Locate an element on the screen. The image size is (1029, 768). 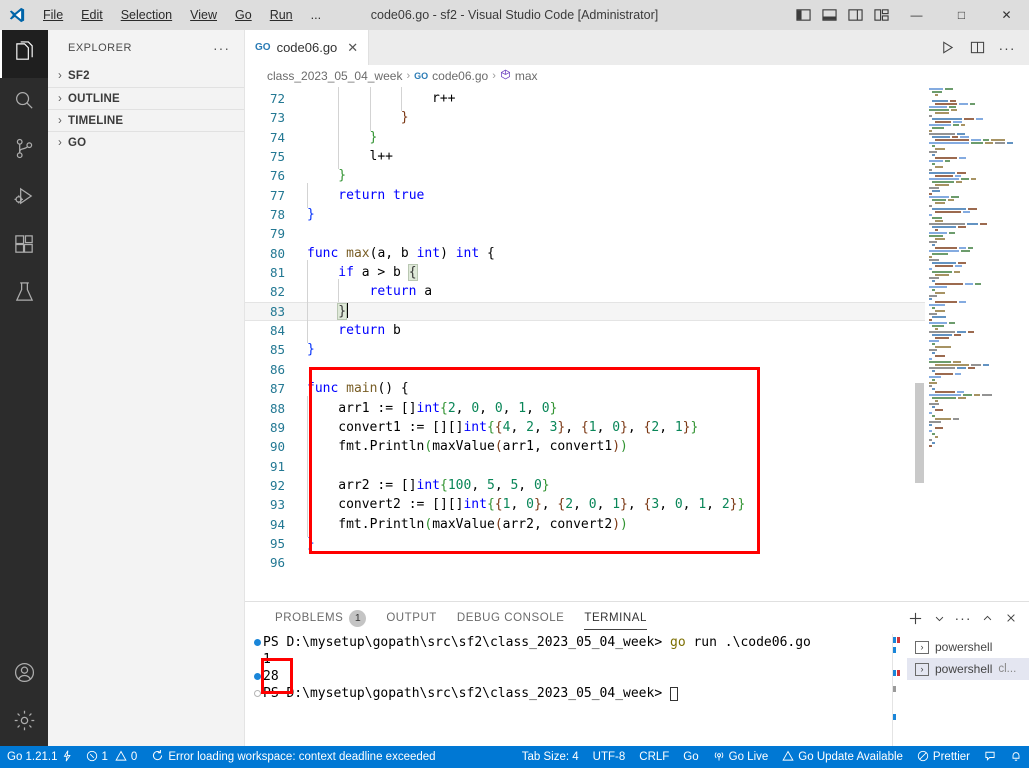
code-line: 74 } is located at coordinates (585, 137).